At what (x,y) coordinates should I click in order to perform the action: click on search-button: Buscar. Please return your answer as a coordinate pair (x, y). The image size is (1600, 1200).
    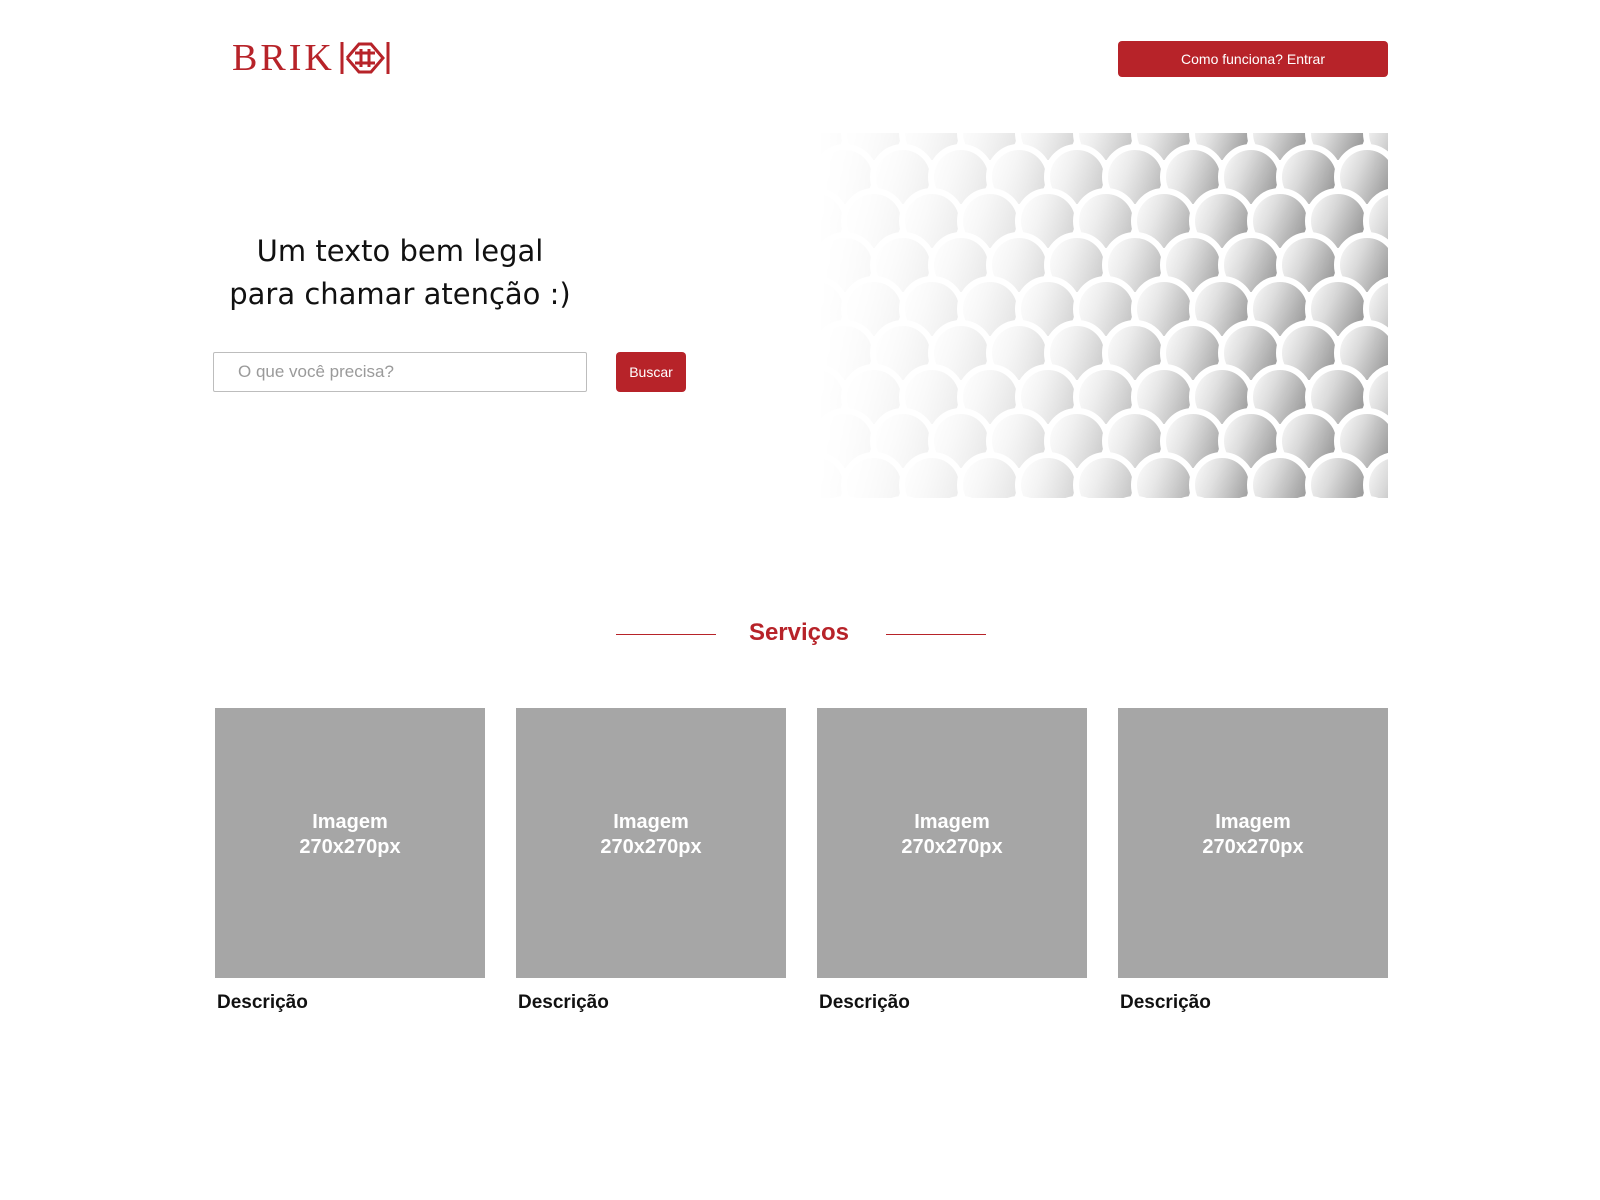
    Looking at the image, I should click on (651, 372).